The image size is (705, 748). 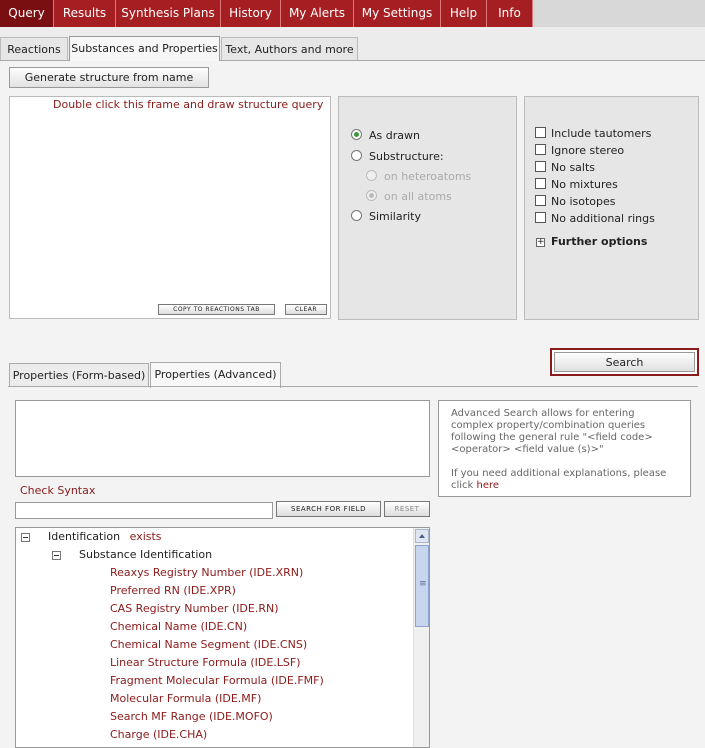 What do you see at coordinates (394, 135) in the screenshot?
I see `as-drawn-label: As drawn` at bounding box center [394, 135].